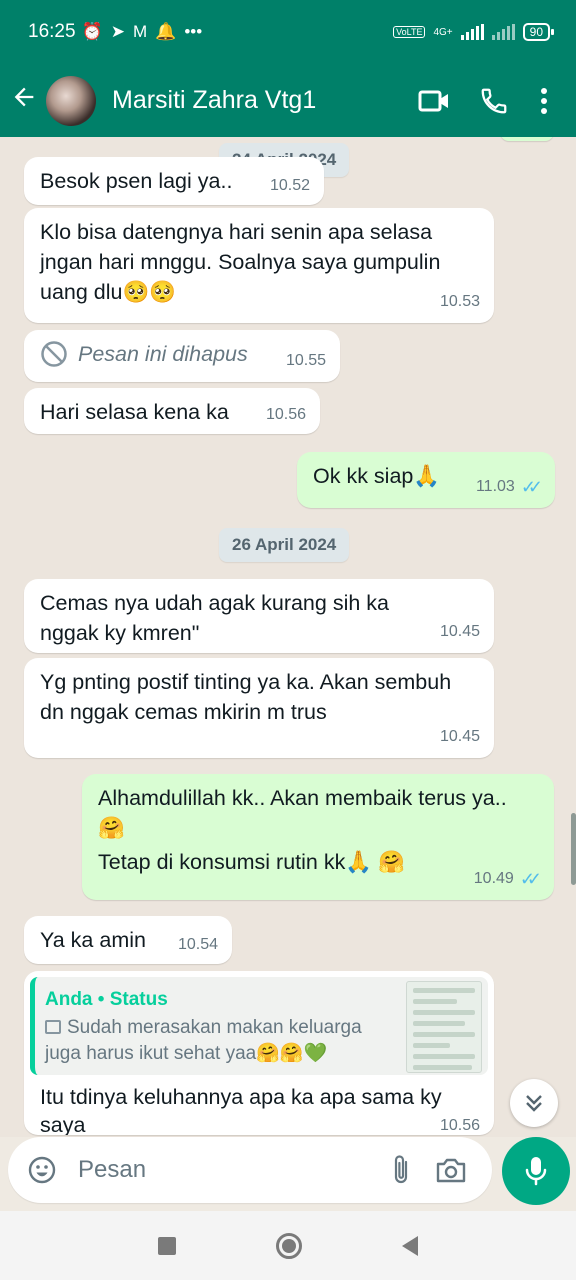 The height and width of the screenshot is (1280, 576). I want to click on emoji-icon, so click(42, 1170).